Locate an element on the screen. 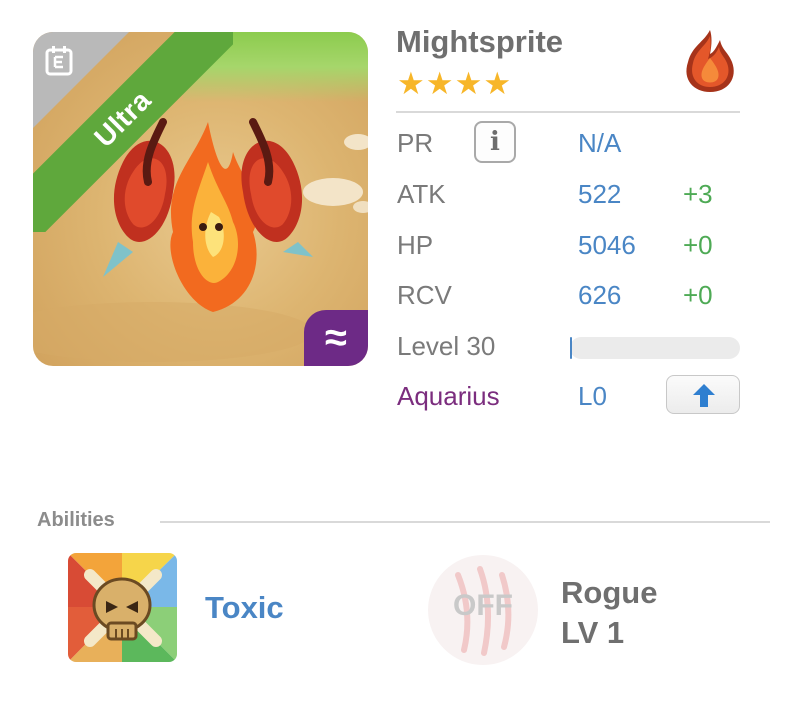  atk-value: 522 is located at coordinates (600, 194).